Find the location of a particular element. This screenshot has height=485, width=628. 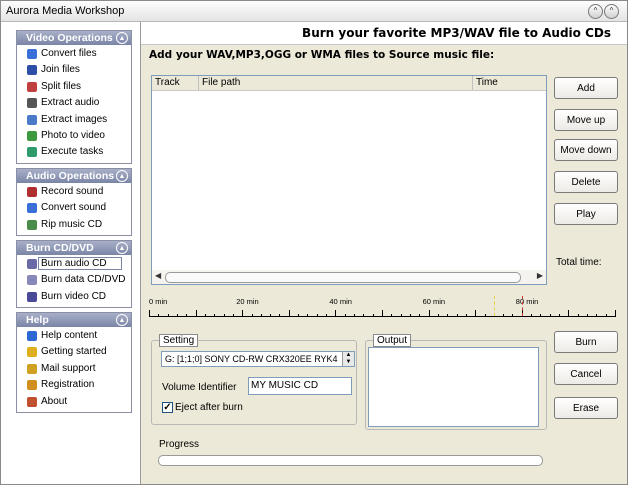

scroll-right-icon: ▶ is located at coordinates (540, 275).